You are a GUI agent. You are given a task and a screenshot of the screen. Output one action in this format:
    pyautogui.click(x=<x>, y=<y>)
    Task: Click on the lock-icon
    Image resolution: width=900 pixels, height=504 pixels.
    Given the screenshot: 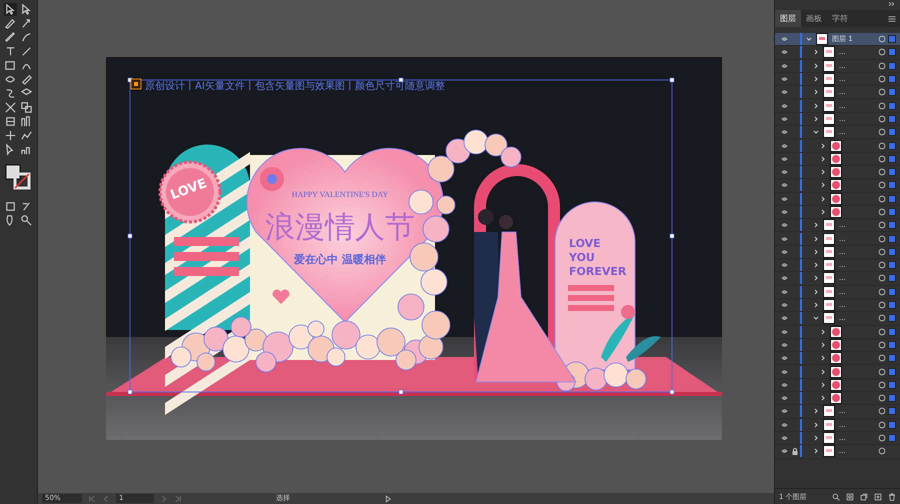 What is the action you would take?
    pyautogui.click(x=795, y=451)
    